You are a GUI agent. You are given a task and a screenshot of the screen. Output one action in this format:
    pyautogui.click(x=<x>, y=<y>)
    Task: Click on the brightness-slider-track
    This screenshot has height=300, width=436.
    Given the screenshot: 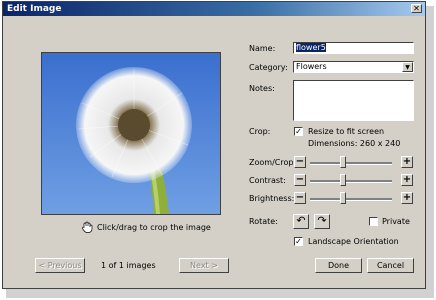 What is the action you would take?
    pyautogui.click(x=351, y=199)
    